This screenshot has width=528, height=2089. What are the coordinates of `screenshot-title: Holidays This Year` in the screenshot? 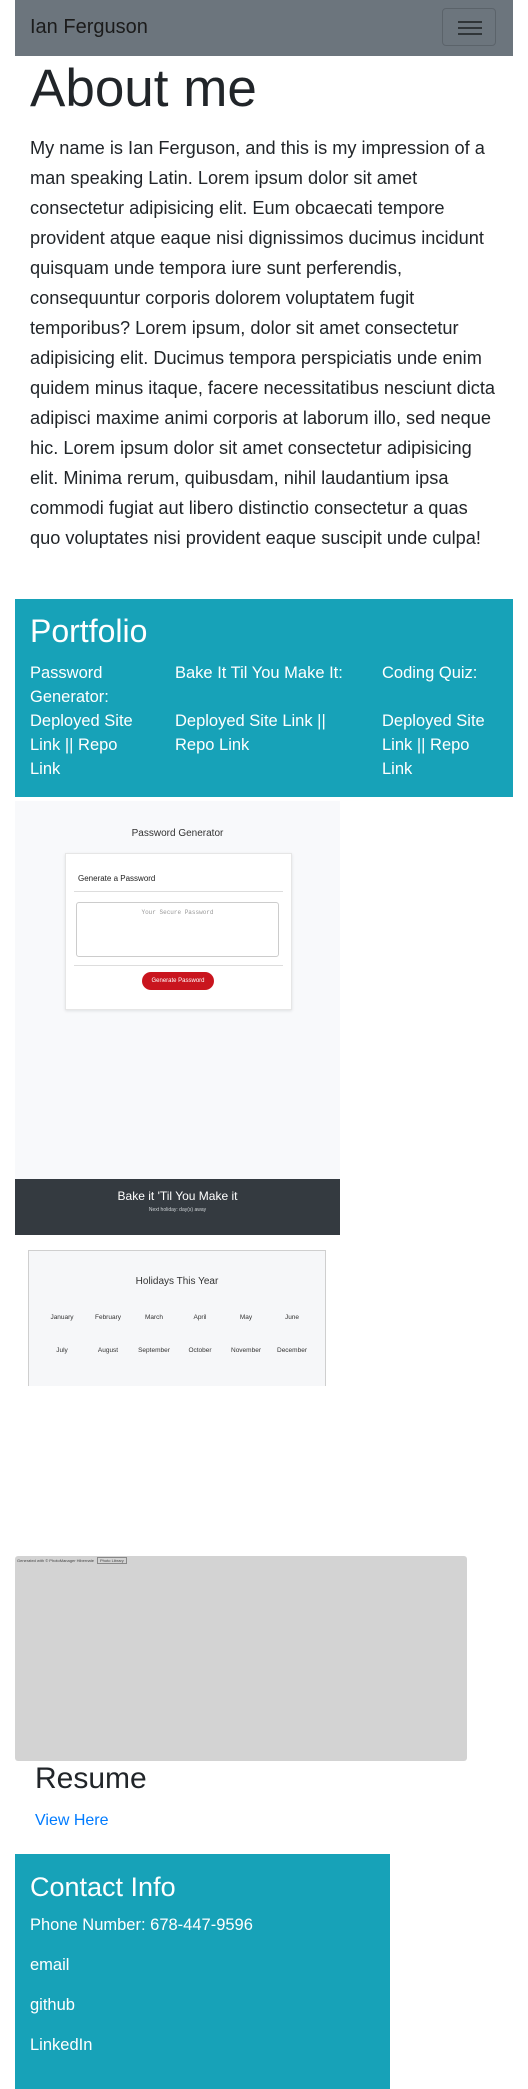 It's located at (177, 1281).